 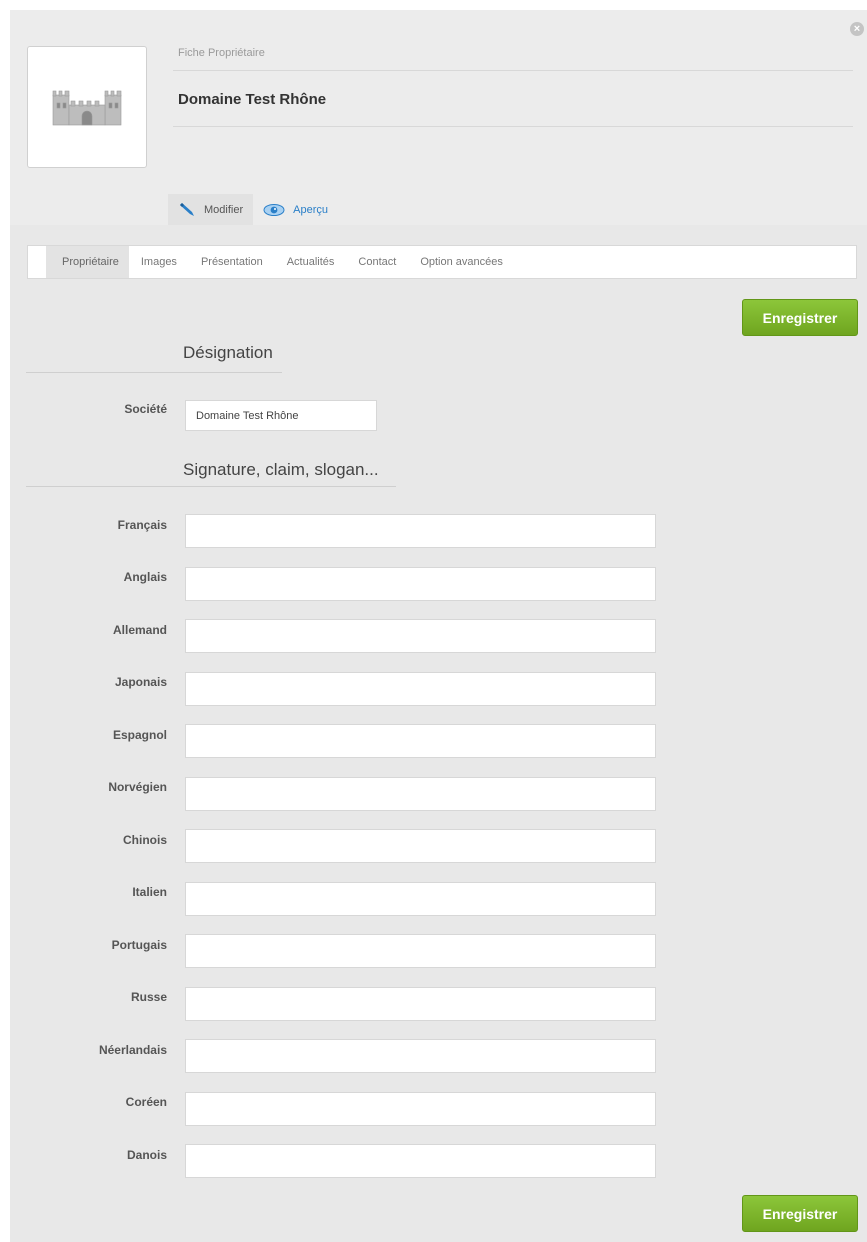 What do you see at coordinates (420, 1109) in the screenshot?
I see `slogan-input-coreen` at bounding box center [420, 1109].